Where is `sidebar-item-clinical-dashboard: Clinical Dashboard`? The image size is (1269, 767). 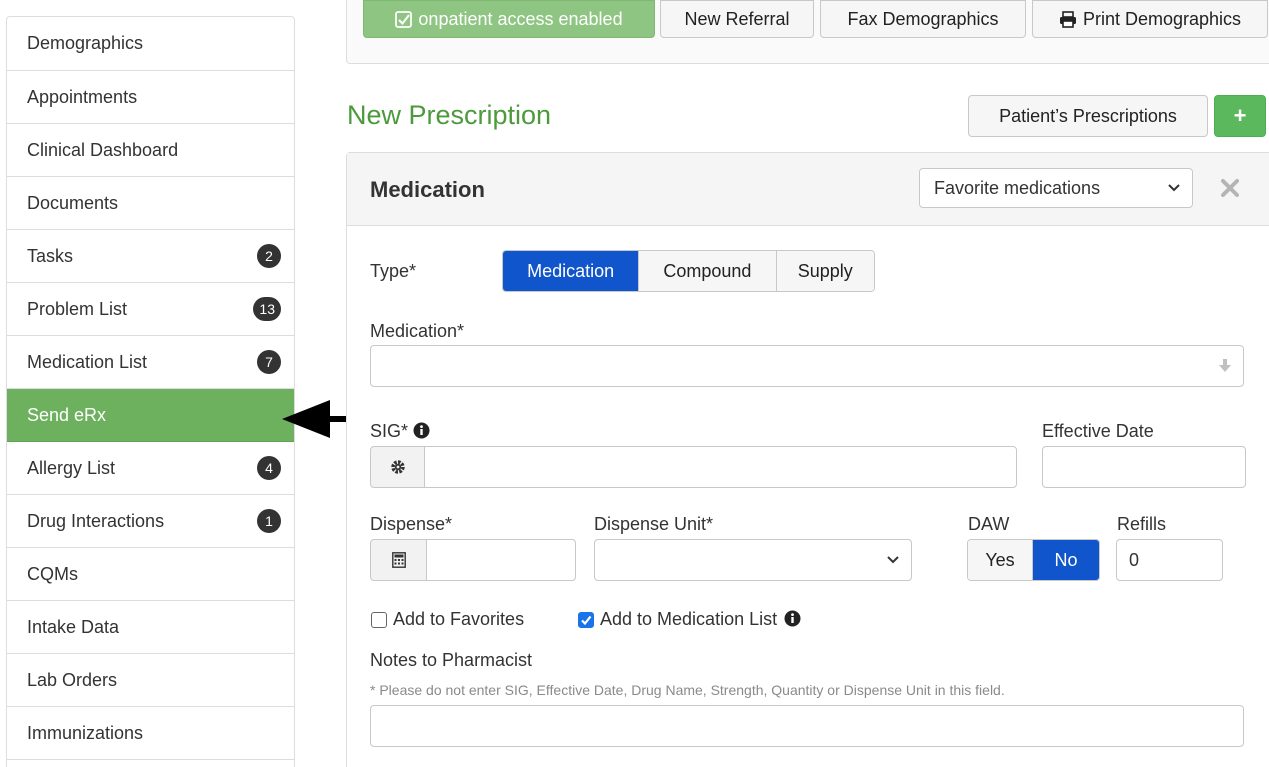 sidebar-item-clinical-dashboard: Clinical Dashboard is located at coordinates (150, 150).